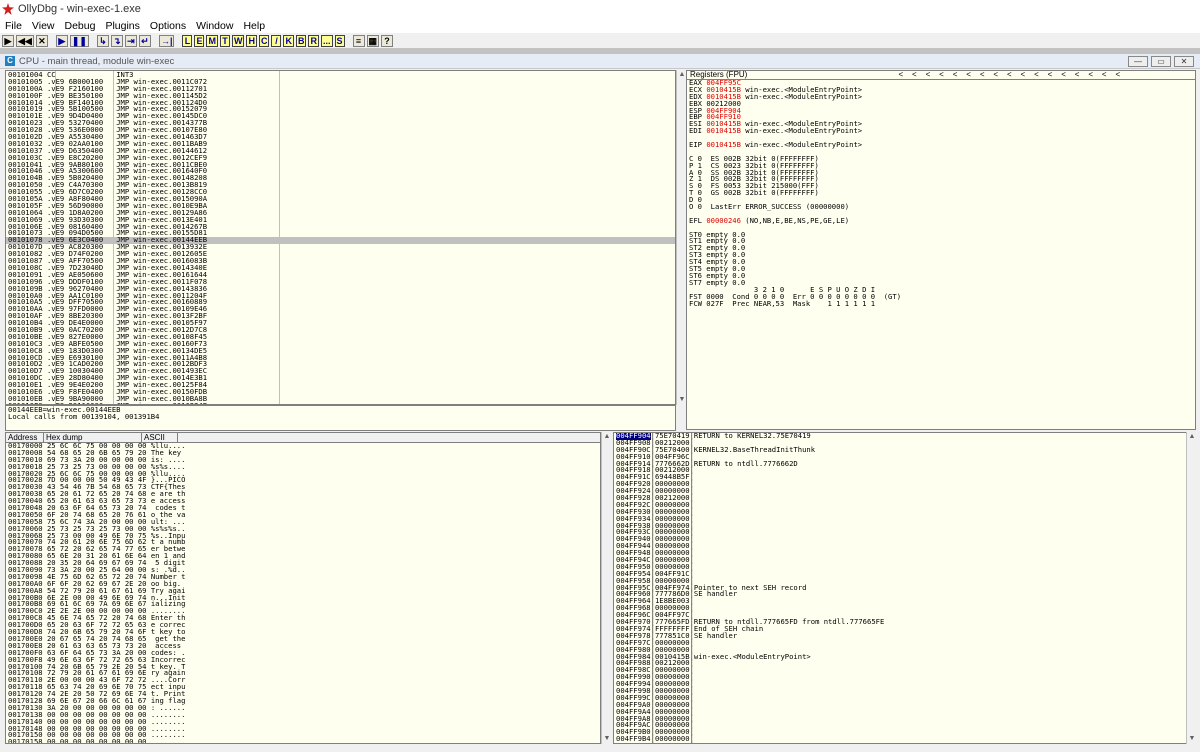  What do you see at coordinates (904, 553) in the screenshot?
I see `stack-row: 004FF948│00000000│` at bounding box center [904, 553].